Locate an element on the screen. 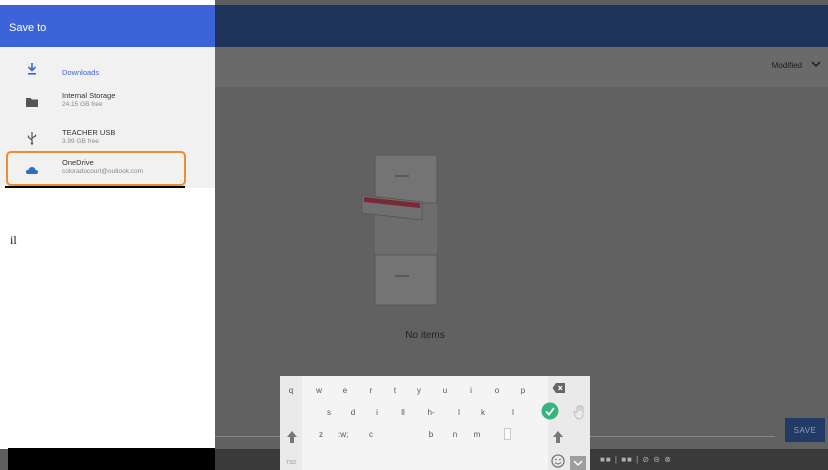  drawer-item-internal-storage: Internal Storage 24.15 GB free is located at coordinates (107, 102).